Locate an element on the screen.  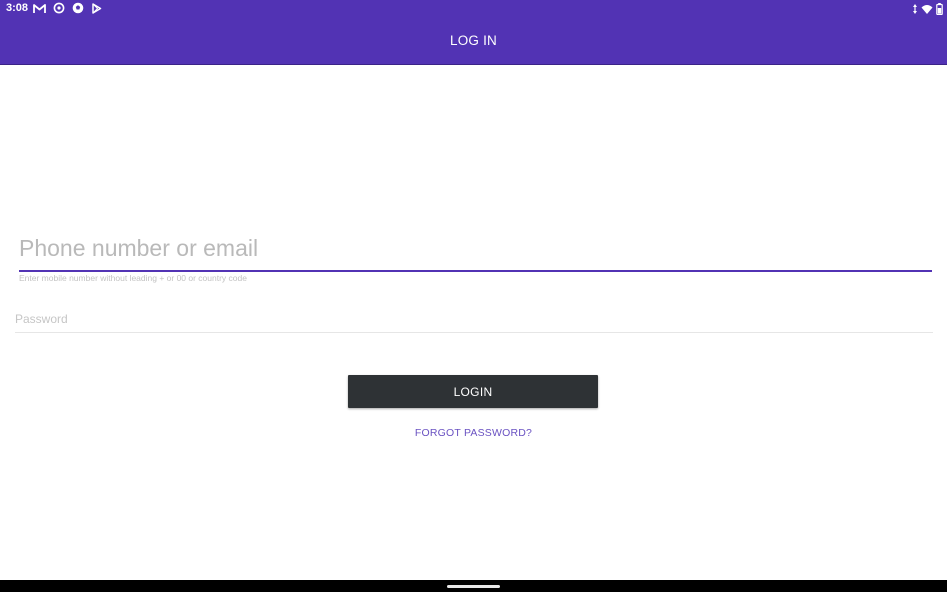
notification-icons is located at coordinates (67, 8).